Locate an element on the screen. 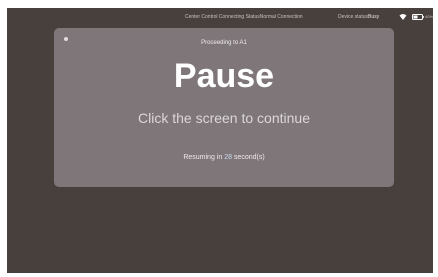  connection-status-value: Normal Connection is located at coordinates (281, 17).